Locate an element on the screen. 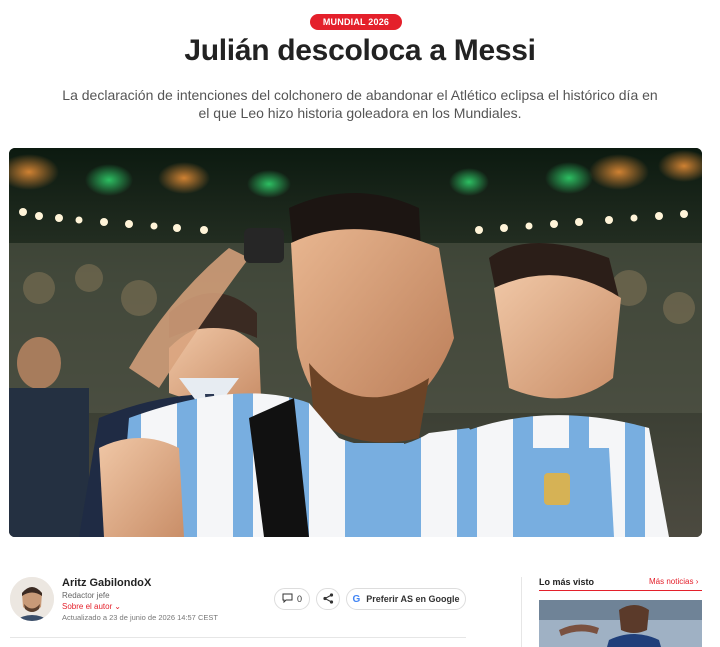 The image size is (720, 647). article-title: Julián descoloca a Messi is located at coordinates (360, 50).